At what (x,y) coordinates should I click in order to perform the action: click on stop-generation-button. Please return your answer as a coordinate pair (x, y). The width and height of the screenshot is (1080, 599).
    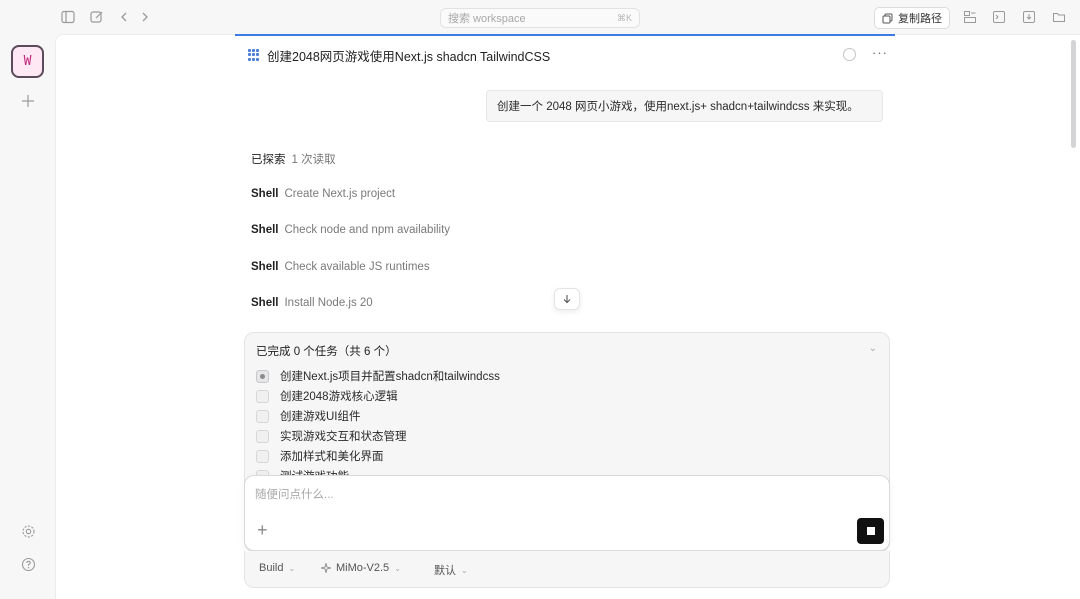
    Looking at the image, I should click on (870, 531).